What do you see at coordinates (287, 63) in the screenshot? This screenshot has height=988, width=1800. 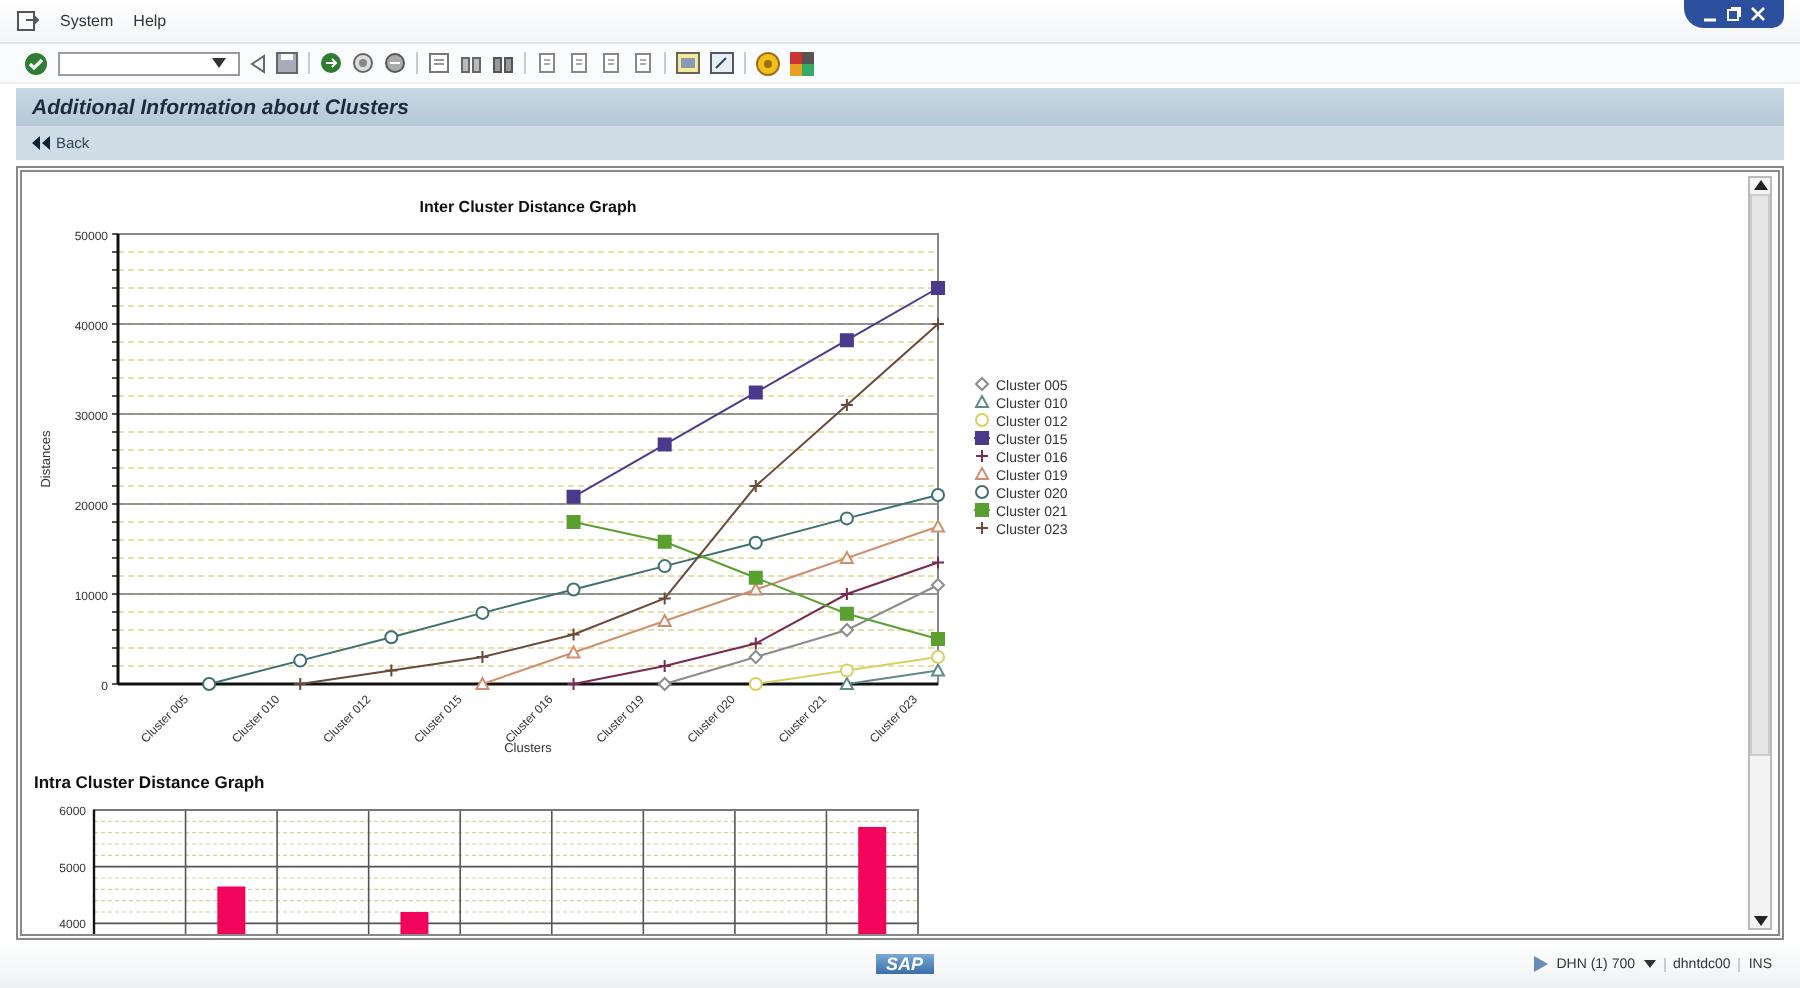 I see `floppy-icon` at bounding box center [287, 63].